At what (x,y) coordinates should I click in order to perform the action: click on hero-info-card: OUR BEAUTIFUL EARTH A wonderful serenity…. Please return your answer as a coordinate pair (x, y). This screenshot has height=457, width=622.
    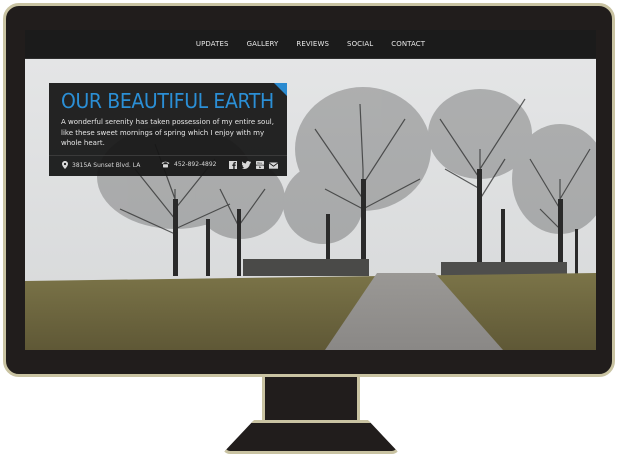
    Looking at the image, I should click on (168, 129).